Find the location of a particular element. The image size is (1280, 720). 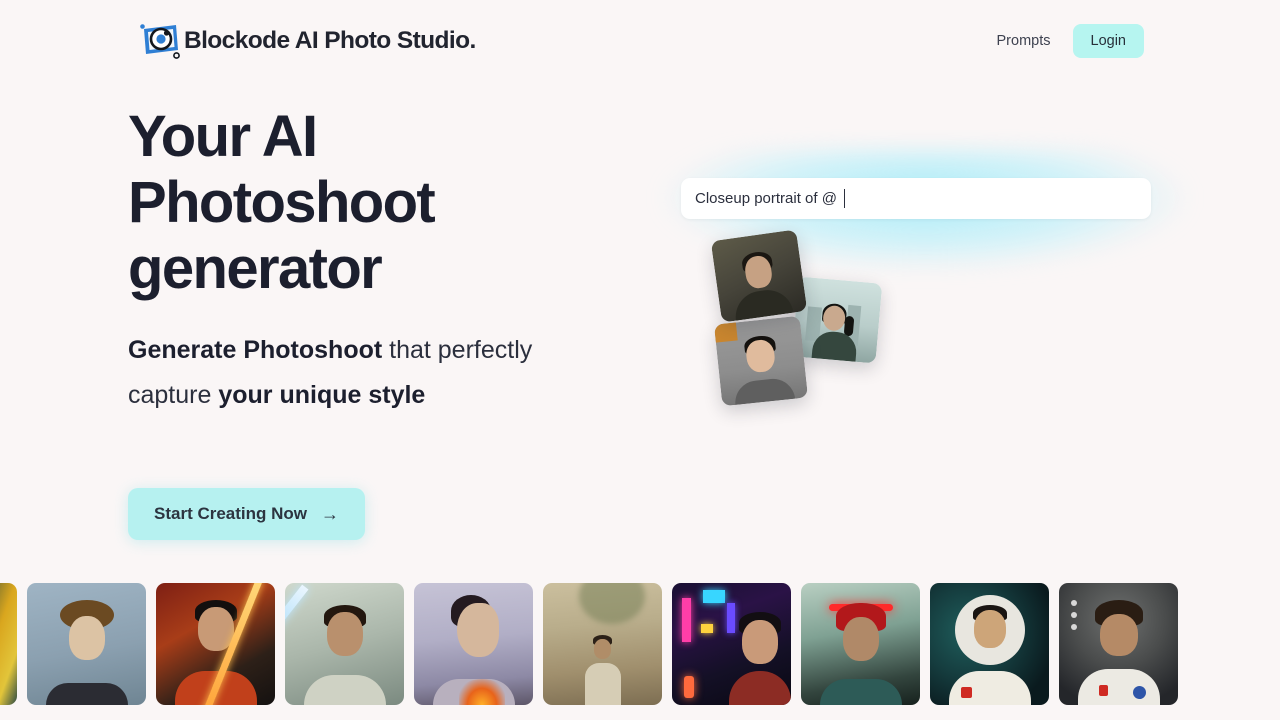

hero-subtitle-strong-2: your unique style is located at coordinates (322, 395).